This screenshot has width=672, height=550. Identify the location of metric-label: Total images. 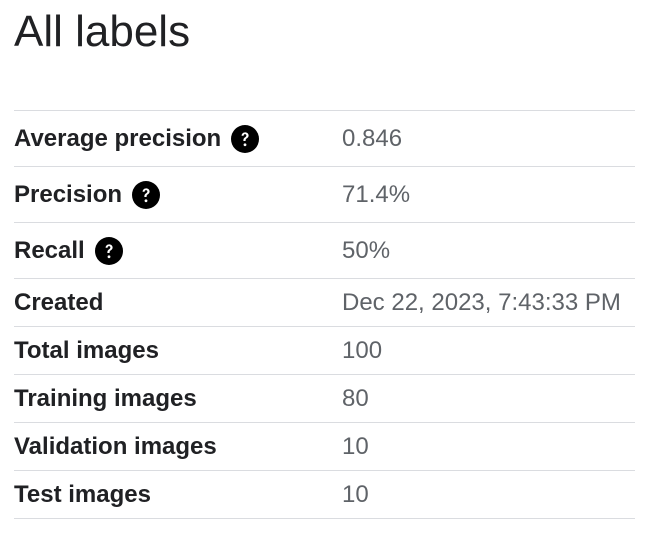
(86, 350).